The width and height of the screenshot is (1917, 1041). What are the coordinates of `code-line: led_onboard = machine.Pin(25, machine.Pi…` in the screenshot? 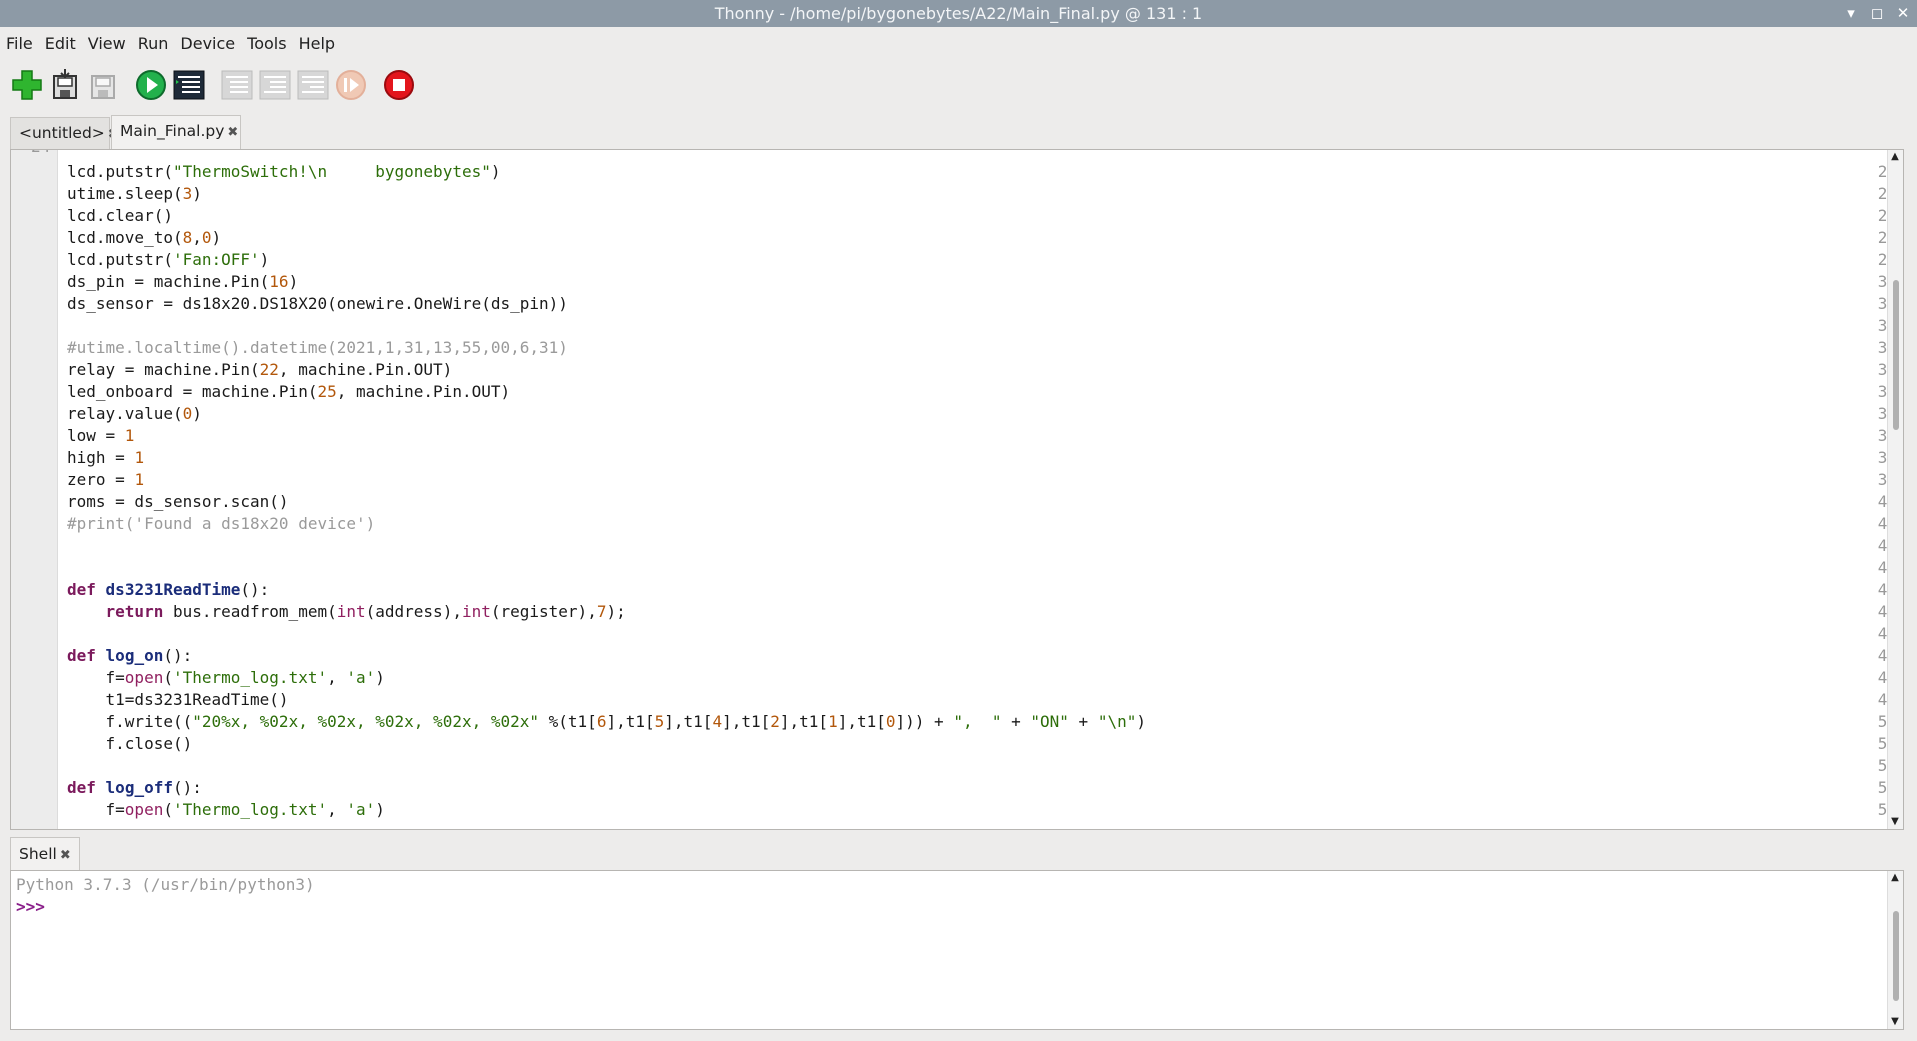 It's located at (289, 391).